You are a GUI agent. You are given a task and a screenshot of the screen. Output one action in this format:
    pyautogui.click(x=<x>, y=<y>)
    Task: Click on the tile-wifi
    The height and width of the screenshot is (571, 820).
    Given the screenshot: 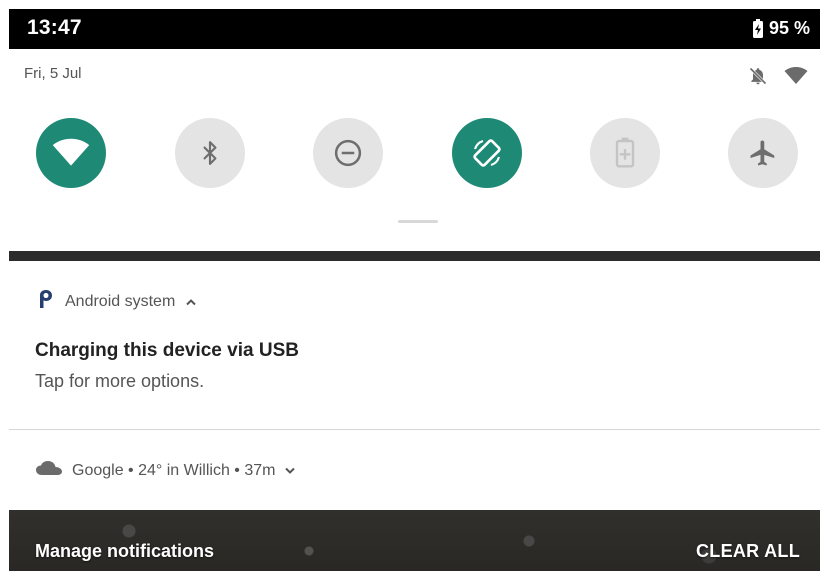 What is the action you would take?
    pyautogui.click(x=71, y=153)
    